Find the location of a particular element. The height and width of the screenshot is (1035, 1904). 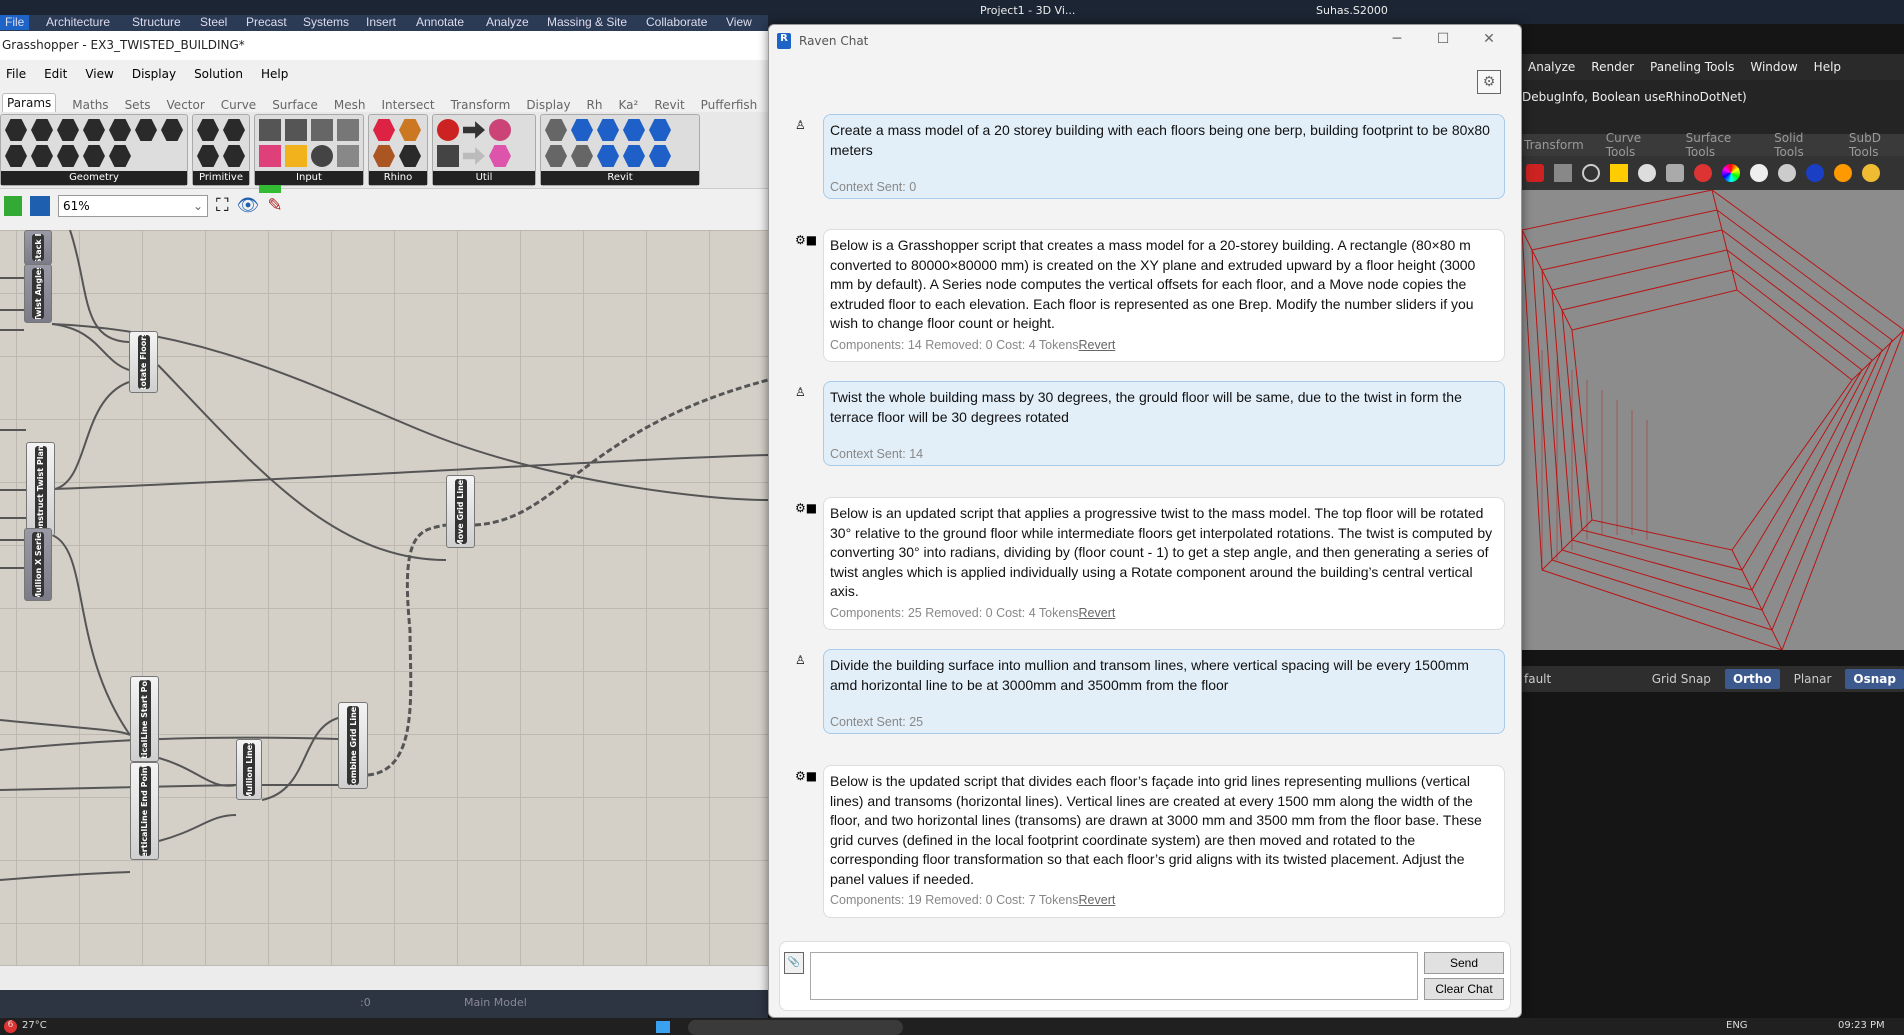

layer-name: fault is located at coordinates (1537, 679).